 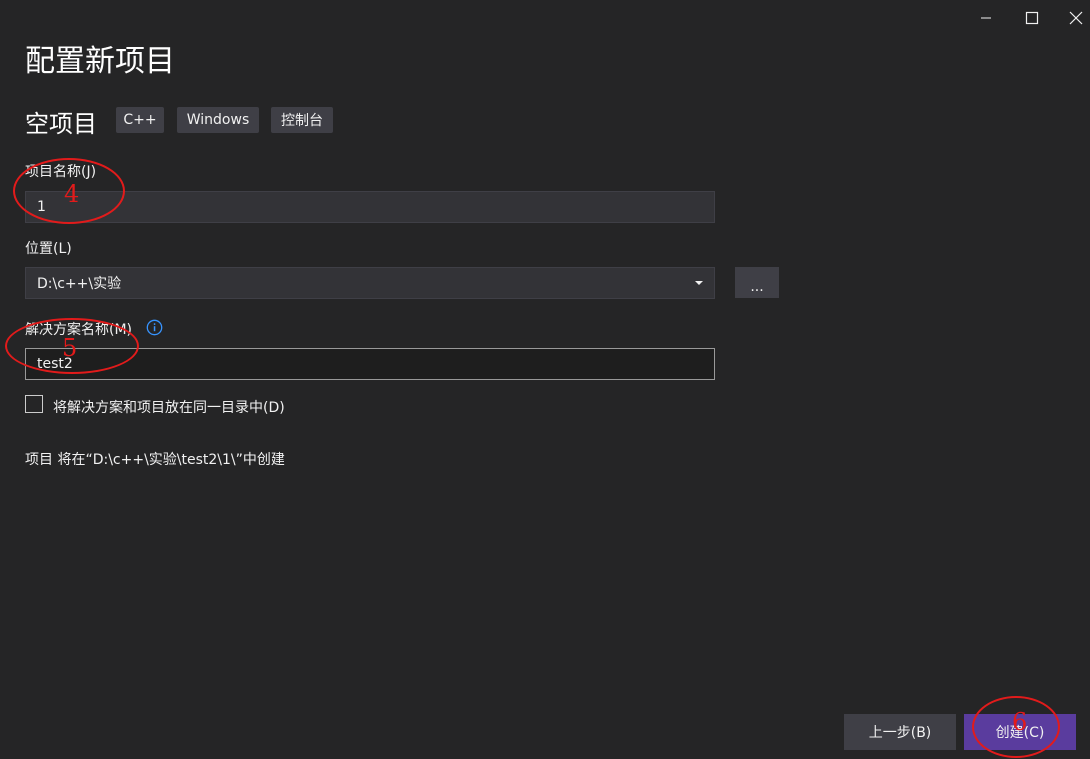 What do you see at coordinates (169, 408) in the screenshot?
I see `same-dir-label: 将解决方案和项目放在同一目录中(D)` at bounding box center [169, 408].